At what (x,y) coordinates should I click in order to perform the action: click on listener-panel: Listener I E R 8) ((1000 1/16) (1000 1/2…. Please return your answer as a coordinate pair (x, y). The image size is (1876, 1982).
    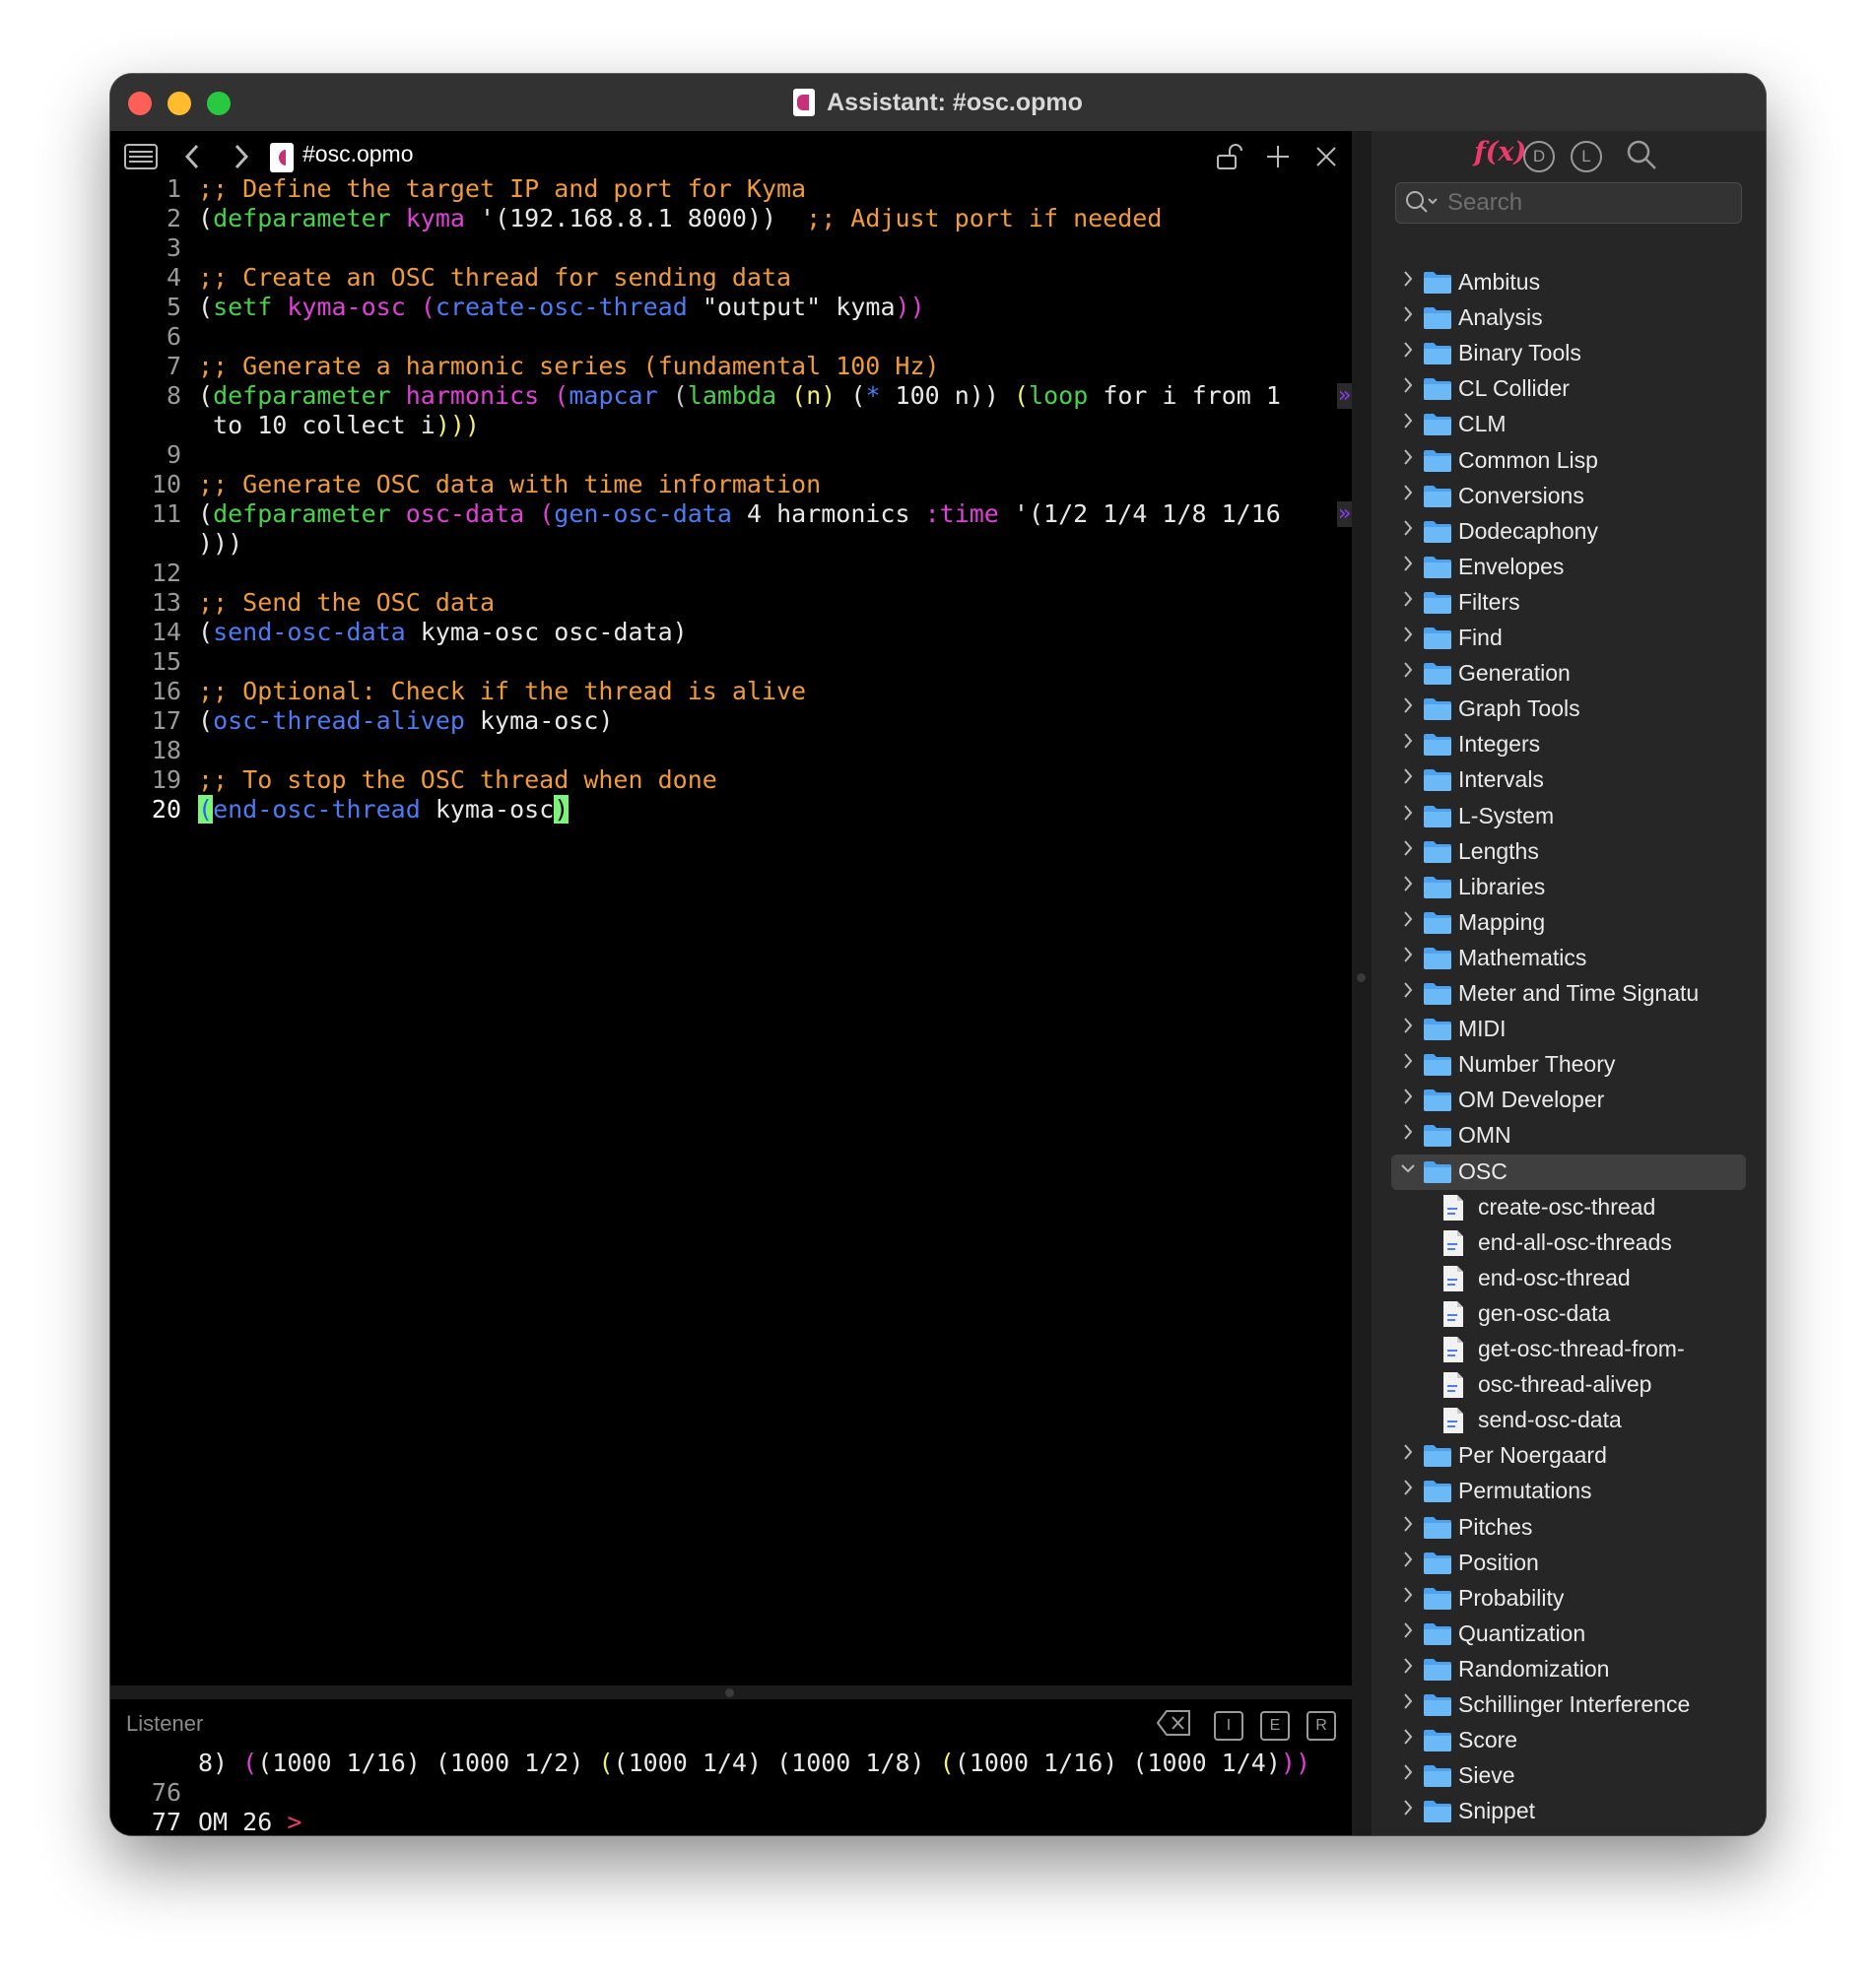
    Looking at the image, I should click on (731, 1767).